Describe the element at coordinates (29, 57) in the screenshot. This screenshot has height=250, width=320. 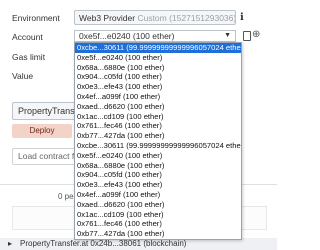
I see `gas-limit-label: Gas limit` at that location.